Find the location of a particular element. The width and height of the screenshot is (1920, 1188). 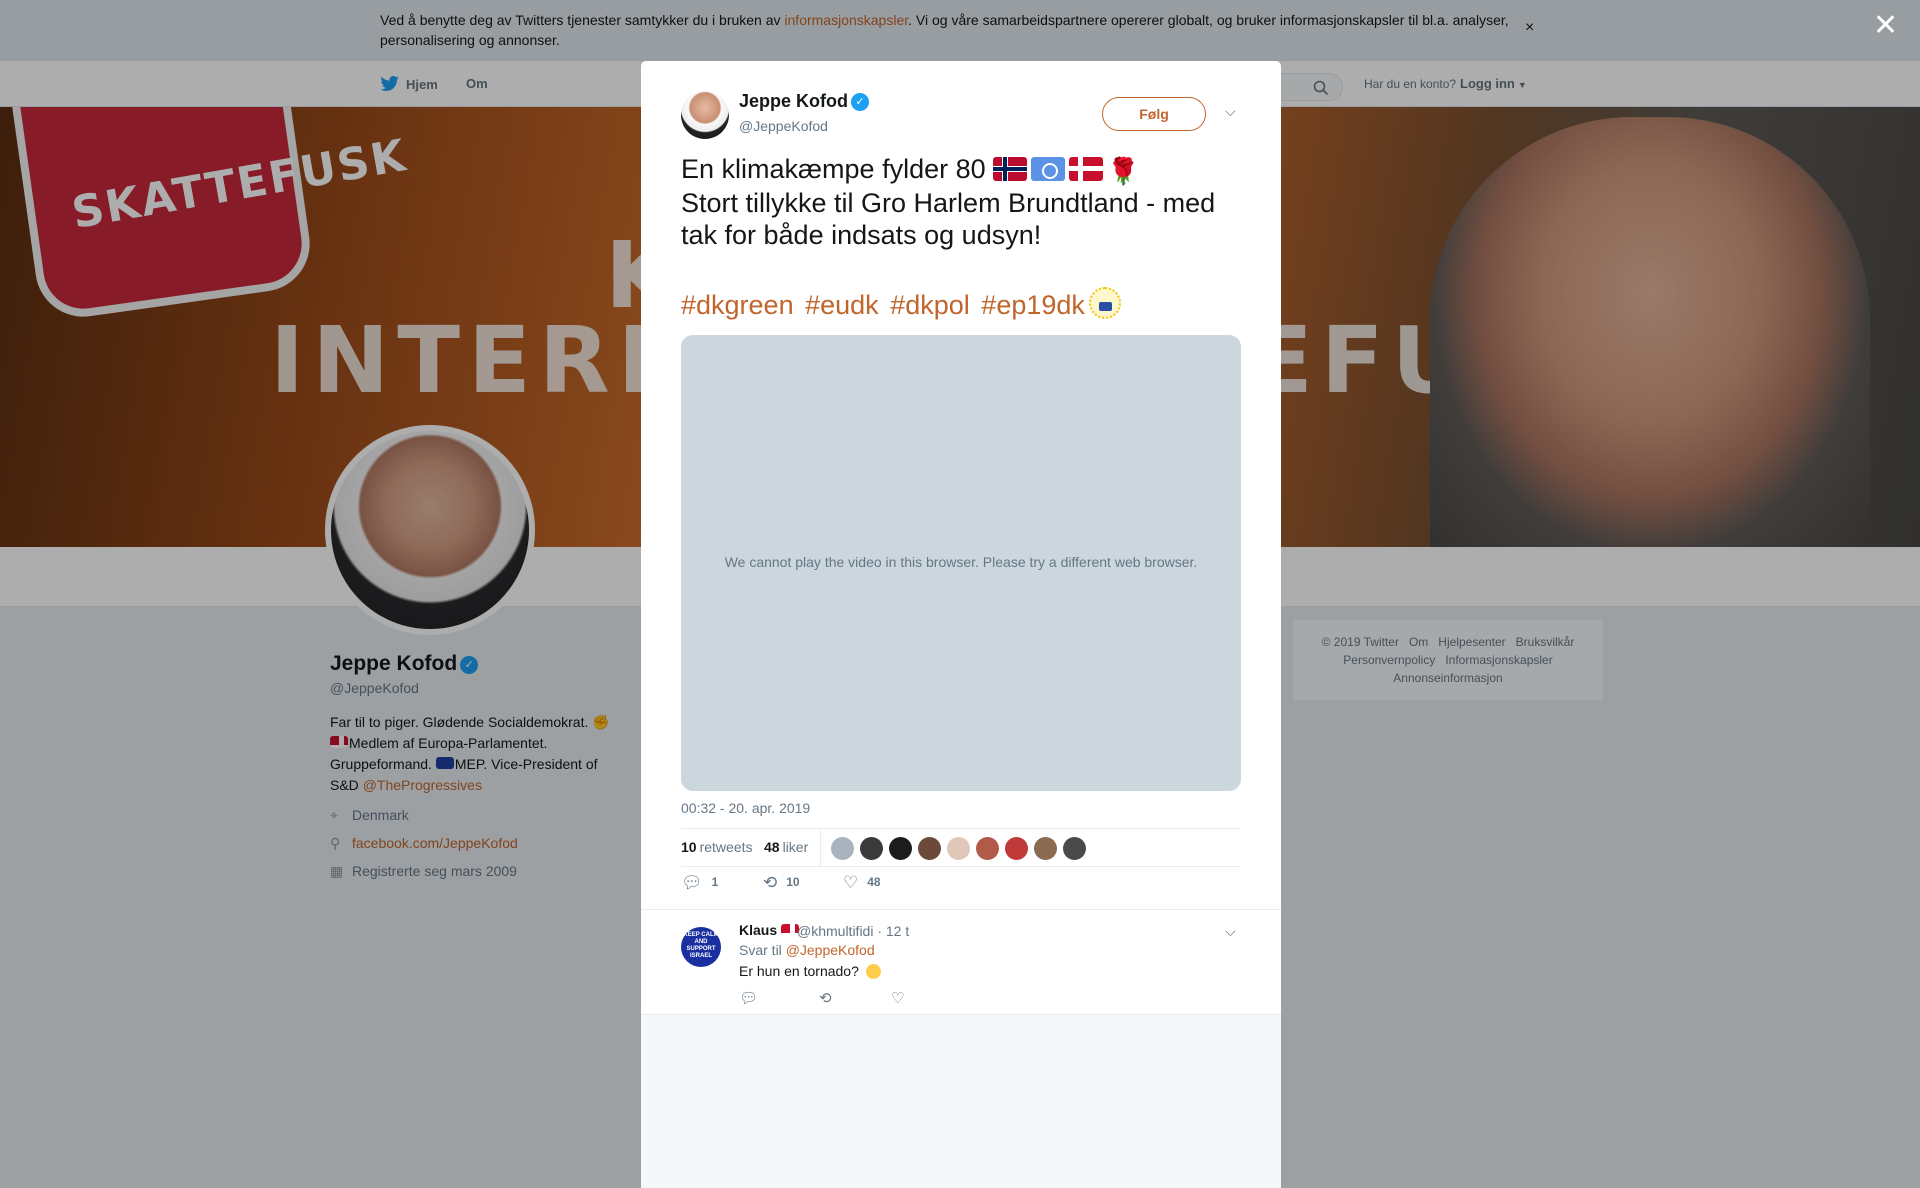

reply-time: · 12 t is located at coordinates (893, 931).